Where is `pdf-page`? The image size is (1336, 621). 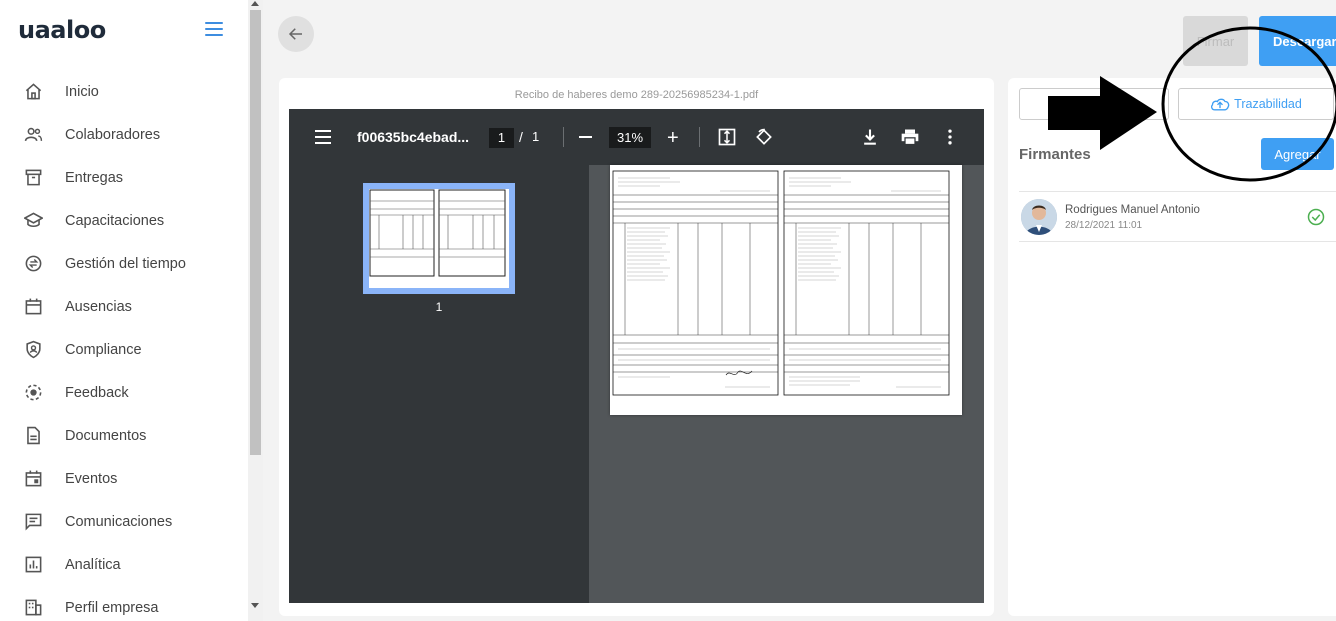
pdf-page is located at coordinates (786, 290).